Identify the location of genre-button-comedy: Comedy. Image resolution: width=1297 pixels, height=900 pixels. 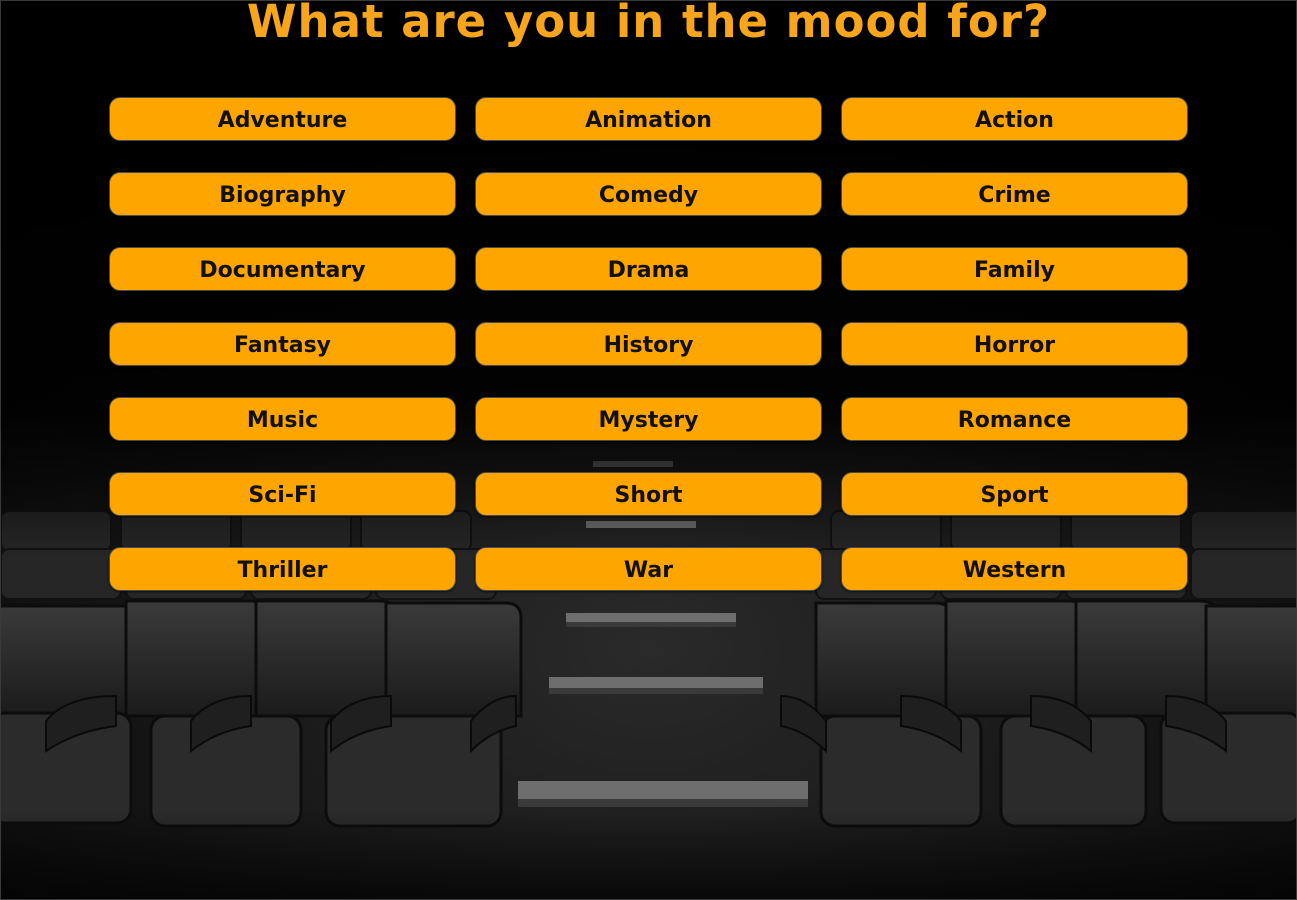
(648, 194).